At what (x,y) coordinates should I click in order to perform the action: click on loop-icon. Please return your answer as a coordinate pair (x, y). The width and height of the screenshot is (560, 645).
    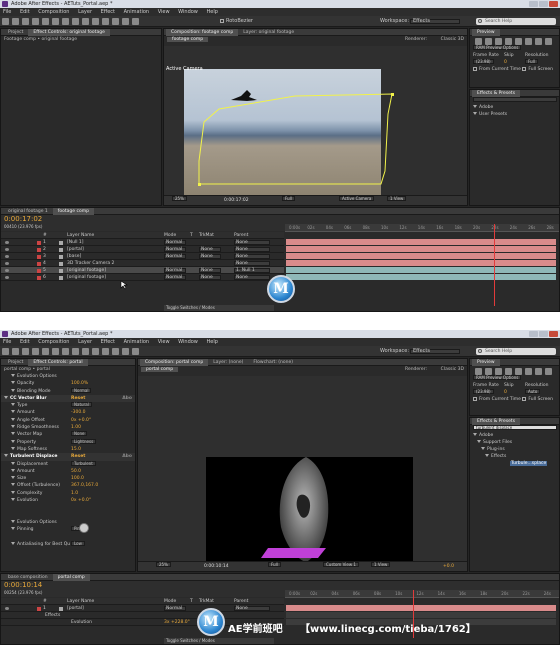
    Looking at the image, I should click on (538, 41).